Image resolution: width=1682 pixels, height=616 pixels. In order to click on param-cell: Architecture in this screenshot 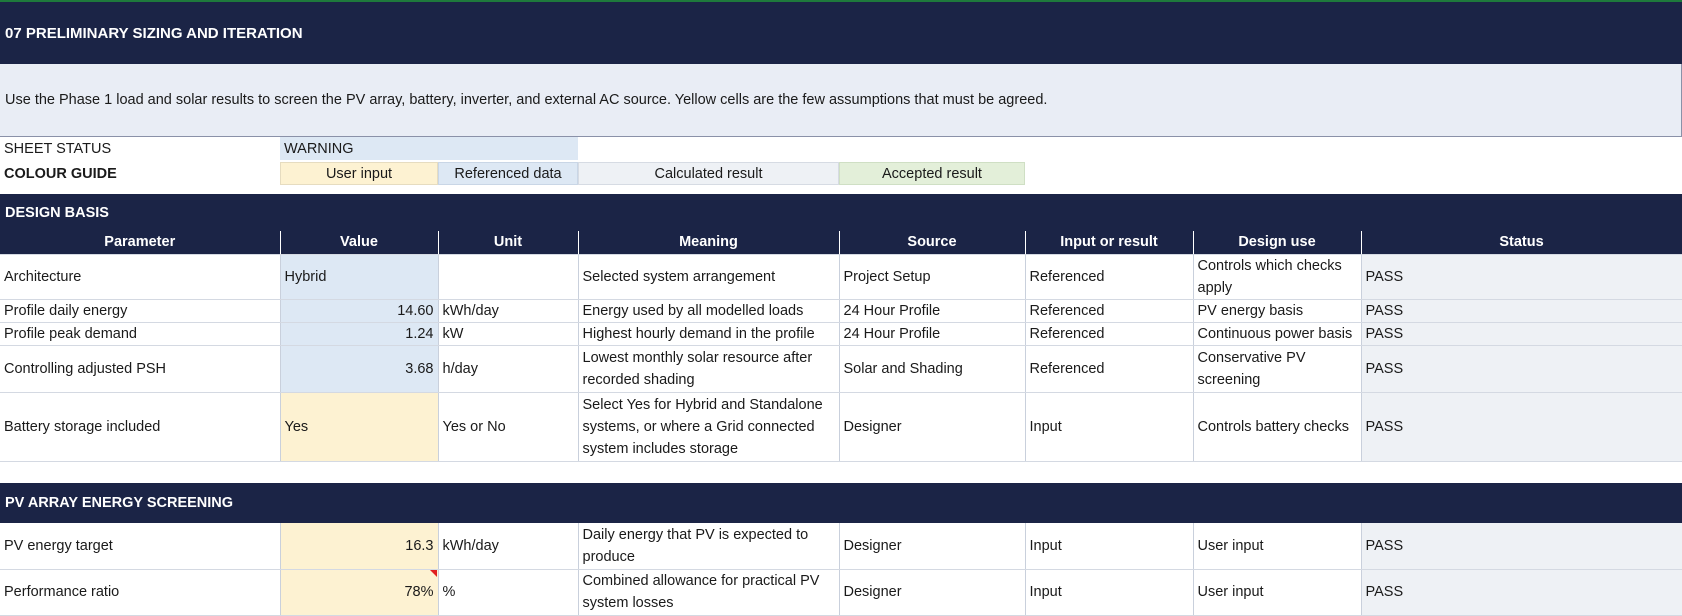, I will do `click(140, 277)`.